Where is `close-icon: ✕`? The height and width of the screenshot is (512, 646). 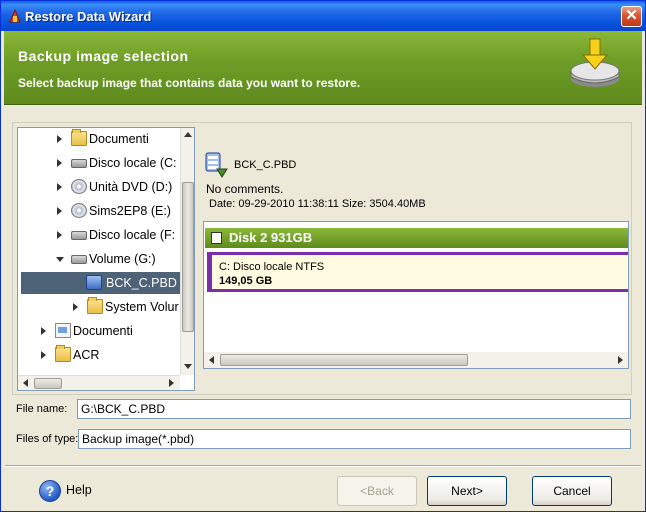 close-icon: ✕ is located at coordinates (631, 15).